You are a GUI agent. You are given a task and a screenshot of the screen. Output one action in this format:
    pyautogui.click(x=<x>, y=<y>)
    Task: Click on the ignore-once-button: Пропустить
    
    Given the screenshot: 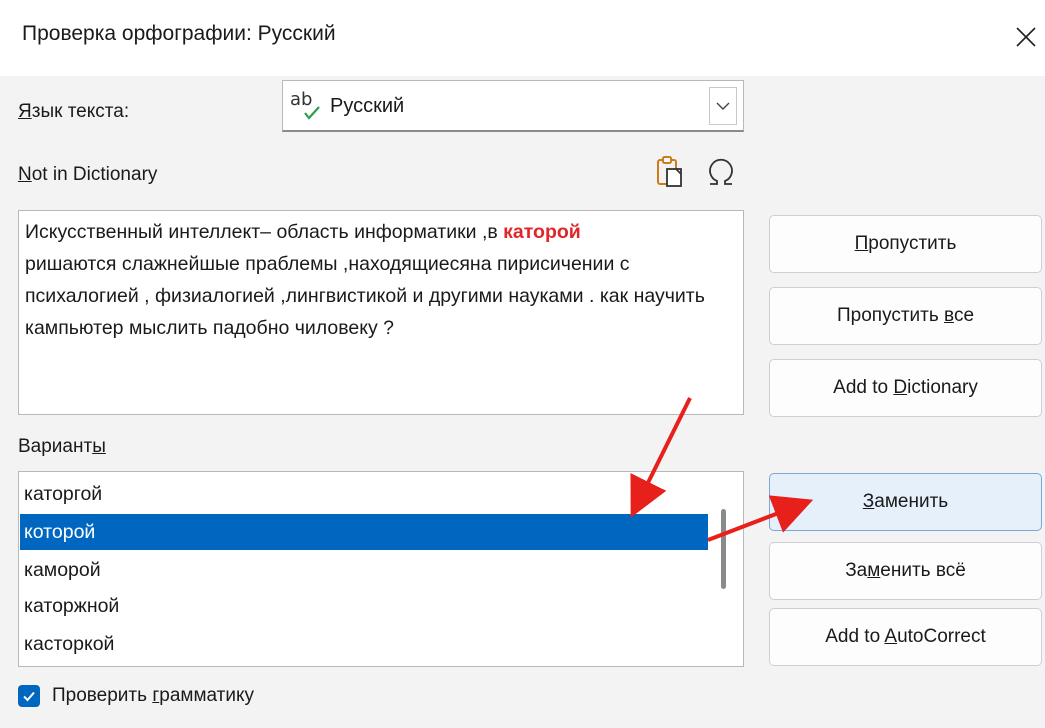 What is the action you would take?
    pyautogui.click(x=905, y=244)
    